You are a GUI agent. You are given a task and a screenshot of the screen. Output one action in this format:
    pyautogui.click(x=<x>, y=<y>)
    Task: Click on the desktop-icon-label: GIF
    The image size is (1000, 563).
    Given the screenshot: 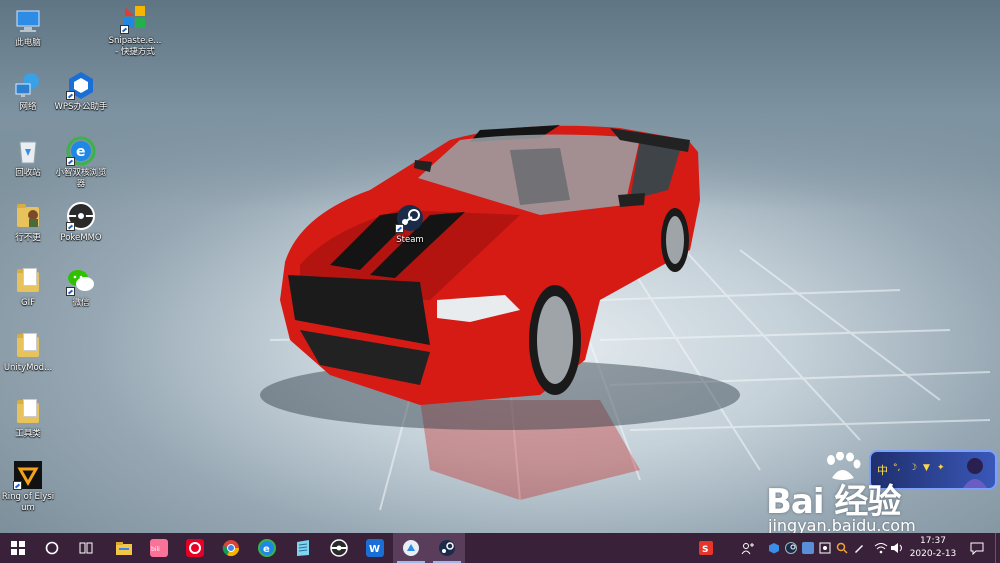 What is the action you would take?
    pyautogui.click(x=28, y=303)
    